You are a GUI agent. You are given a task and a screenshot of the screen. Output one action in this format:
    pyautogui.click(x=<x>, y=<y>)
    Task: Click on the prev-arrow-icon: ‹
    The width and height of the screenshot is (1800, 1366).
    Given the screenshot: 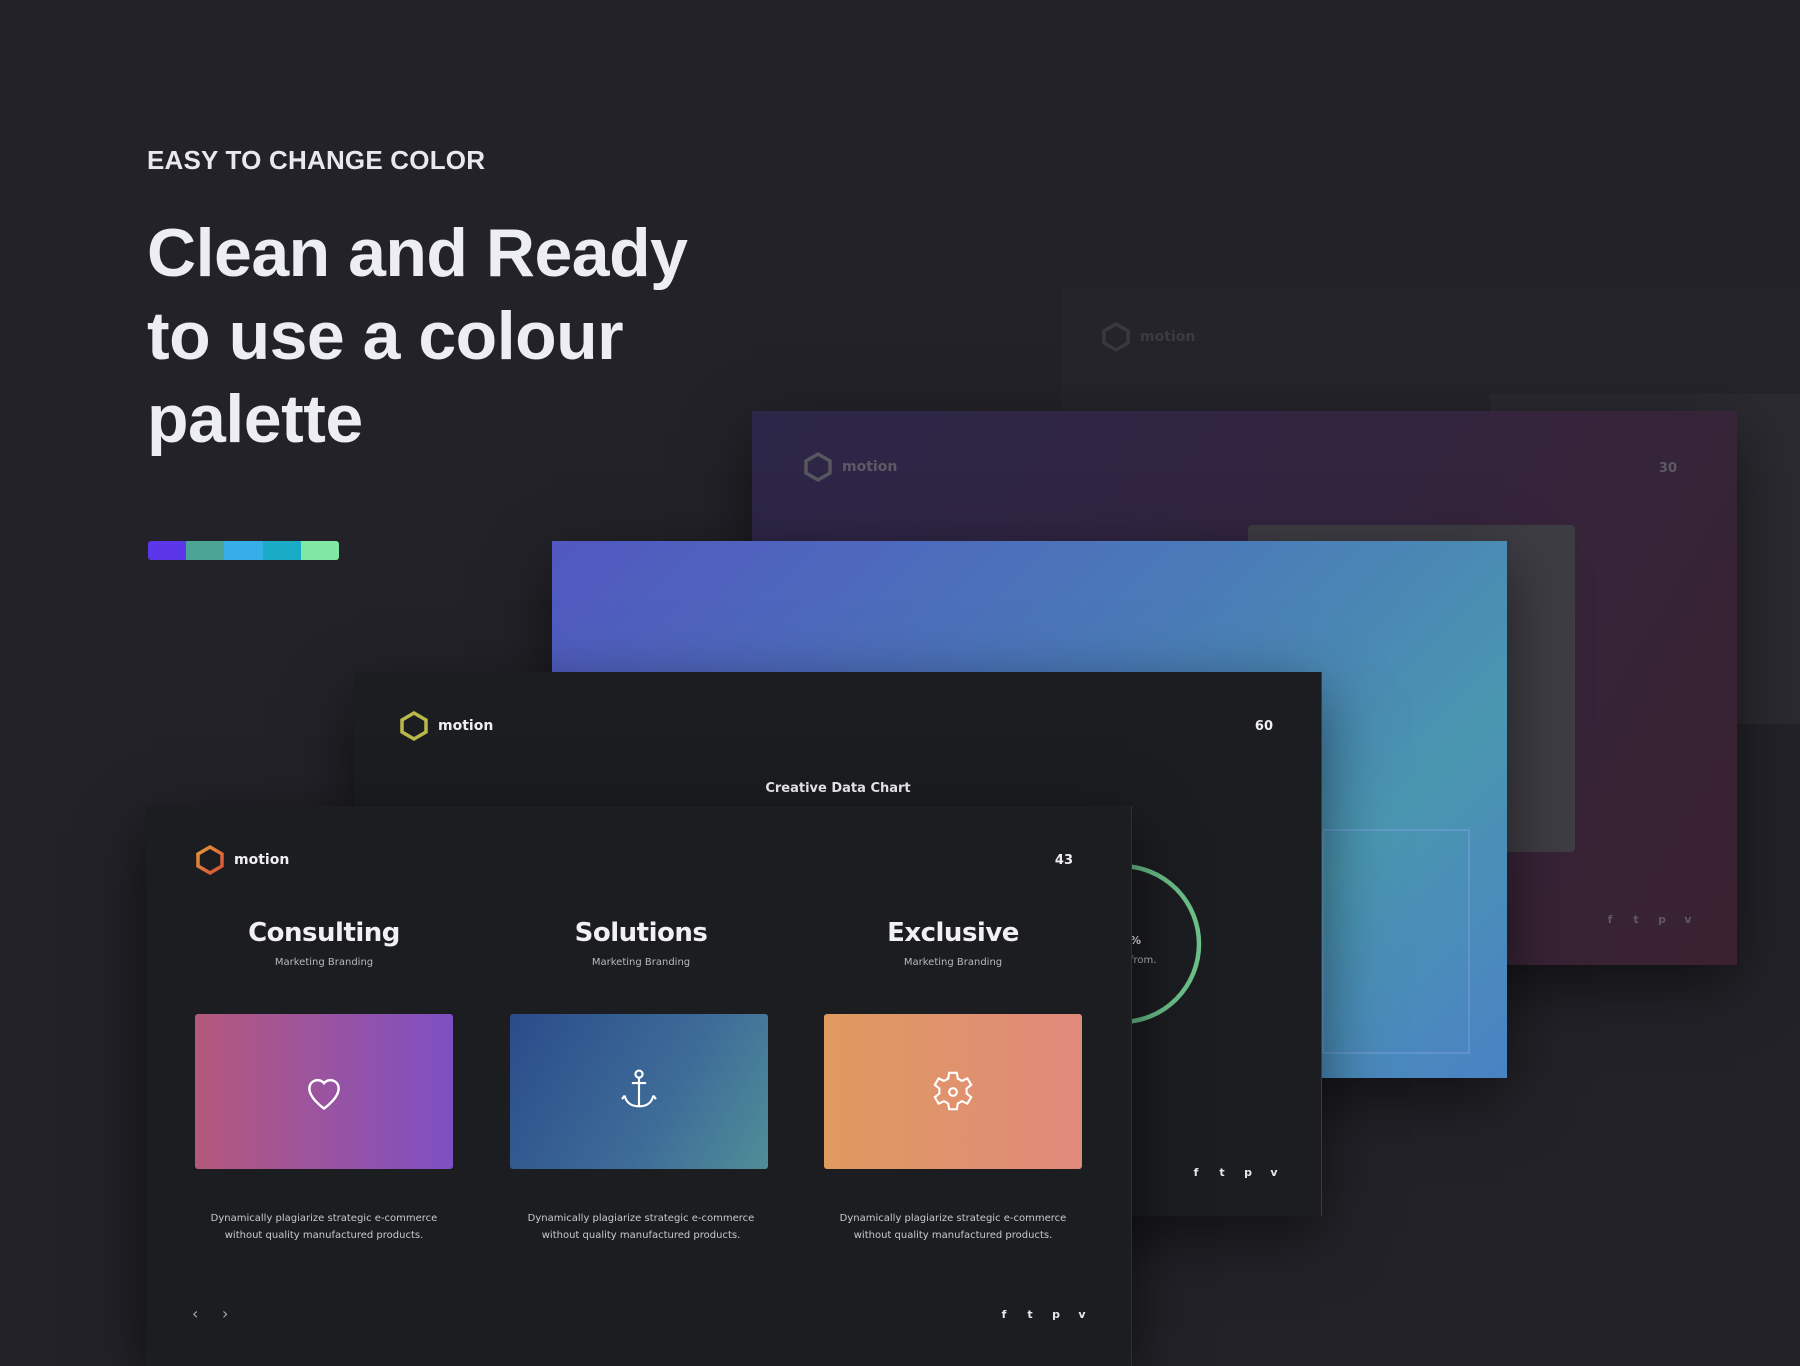 What is the action you would take?
    pyautogui.click(x=195, y=1313)
    